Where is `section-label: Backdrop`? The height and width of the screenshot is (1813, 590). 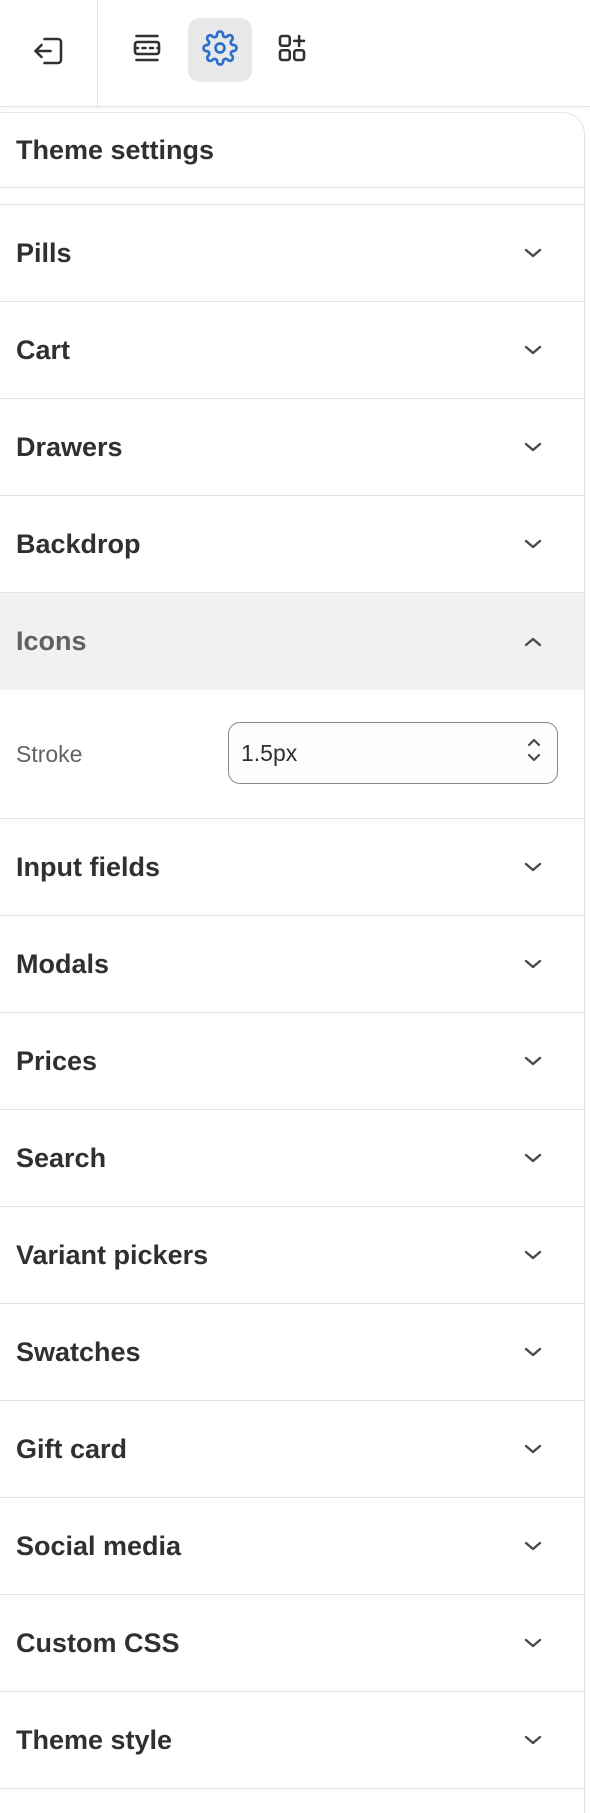
section-label: Backdrop is located at coordinates (78, 543).